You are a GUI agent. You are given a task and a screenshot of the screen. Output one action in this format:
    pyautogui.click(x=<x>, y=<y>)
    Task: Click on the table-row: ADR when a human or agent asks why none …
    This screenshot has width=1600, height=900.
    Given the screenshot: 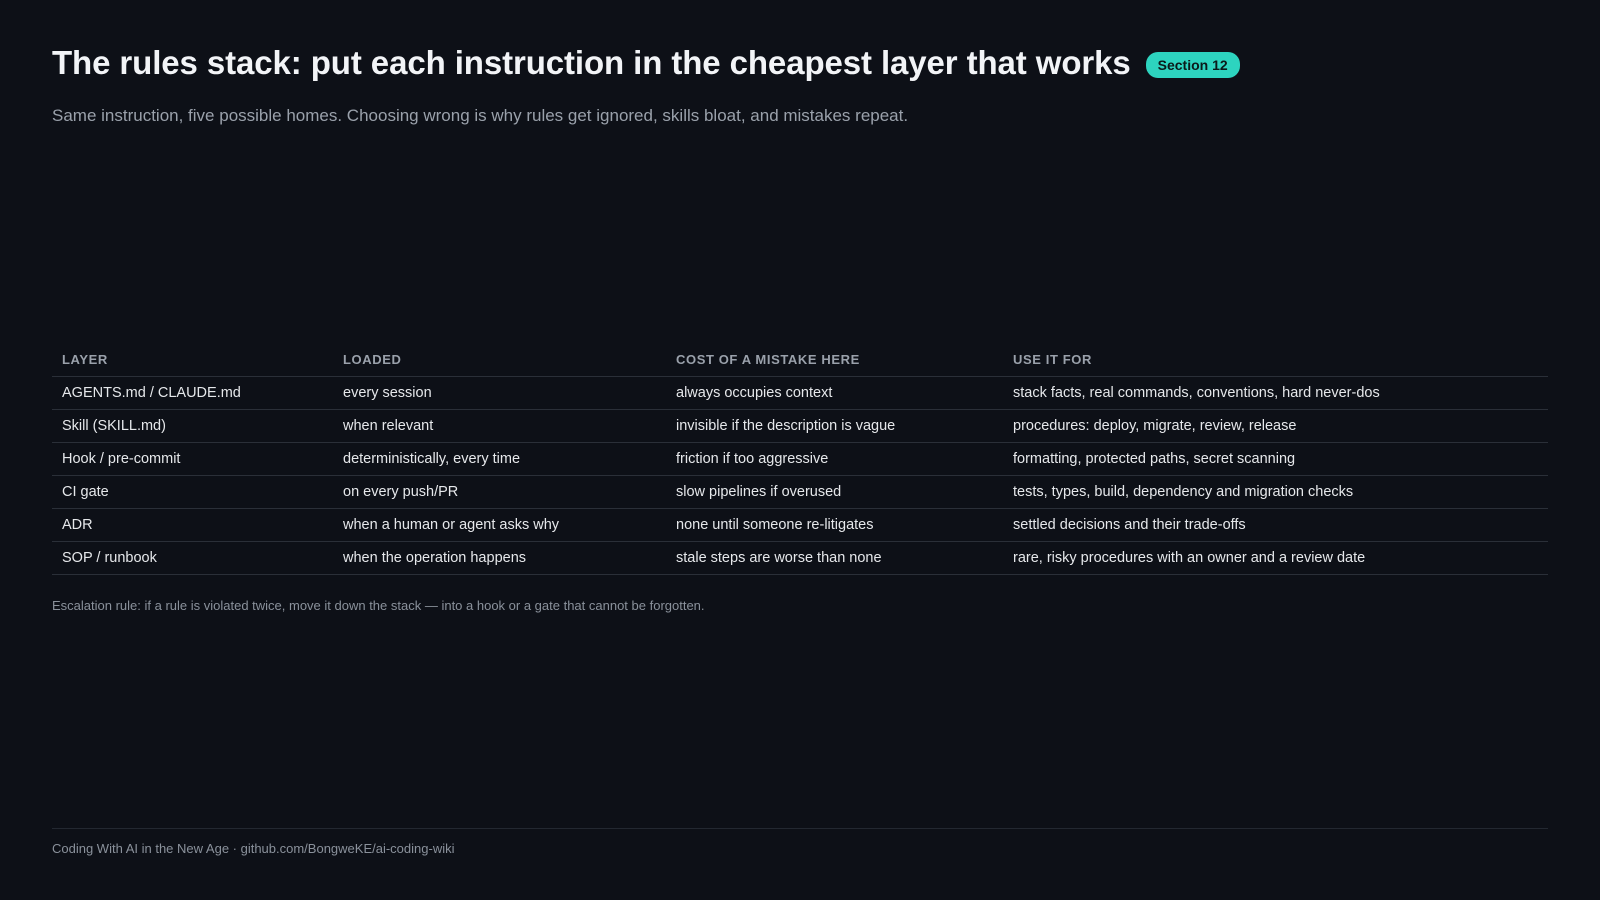 What is the action you would take?
    pyautogui.click(x=800, y=525)
    